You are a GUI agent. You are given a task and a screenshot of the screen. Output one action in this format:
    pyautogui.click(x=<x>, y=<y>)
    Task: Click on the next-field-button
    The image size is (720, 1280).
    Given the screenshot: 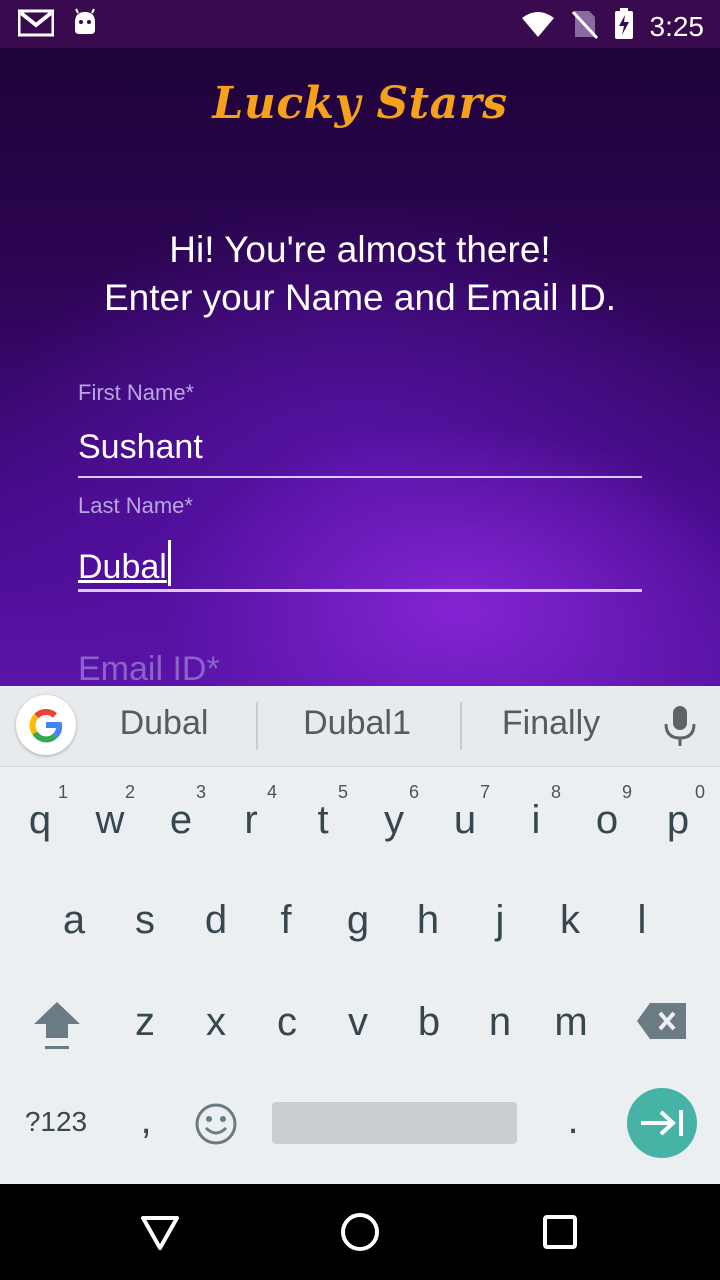 What is the action you would take?
    pyautogui.click(x=662, y=1123)
    